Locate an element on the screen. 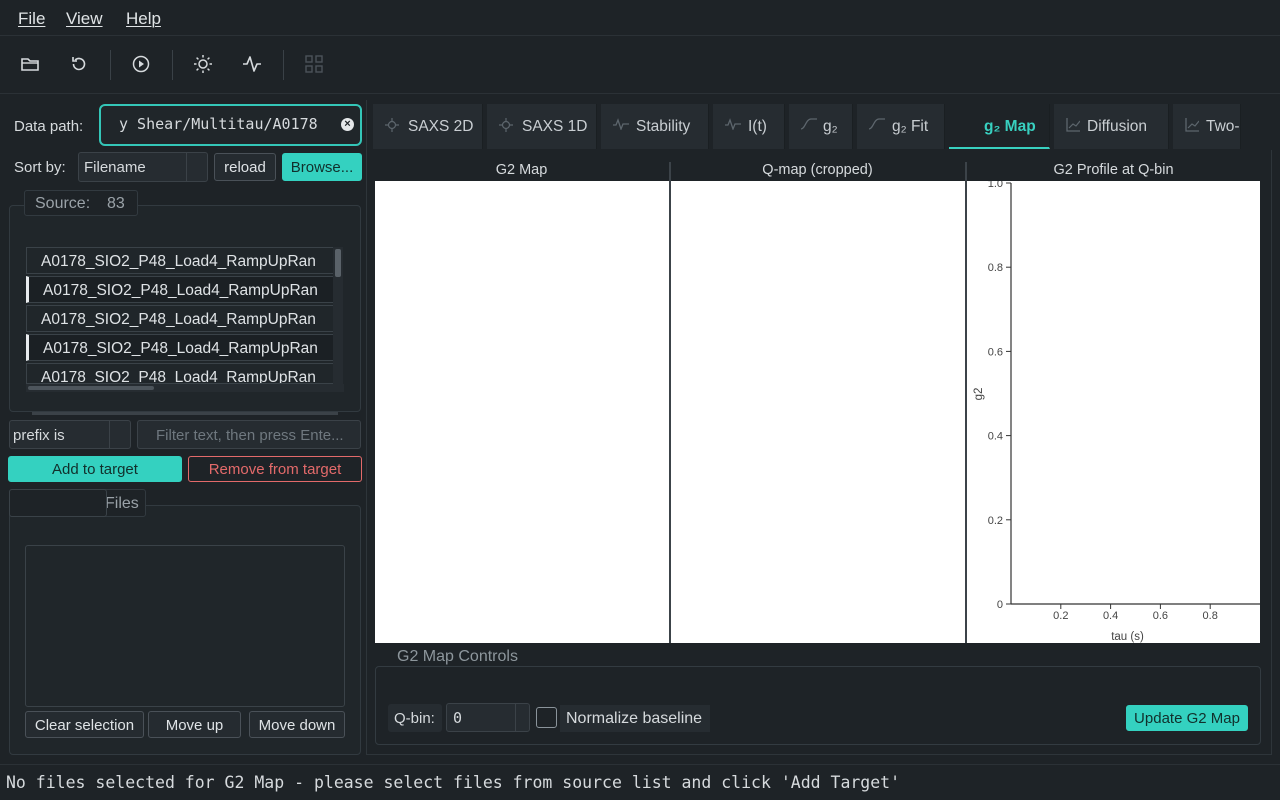  sort-by-value: Filename is located at coordinates (115, 167).